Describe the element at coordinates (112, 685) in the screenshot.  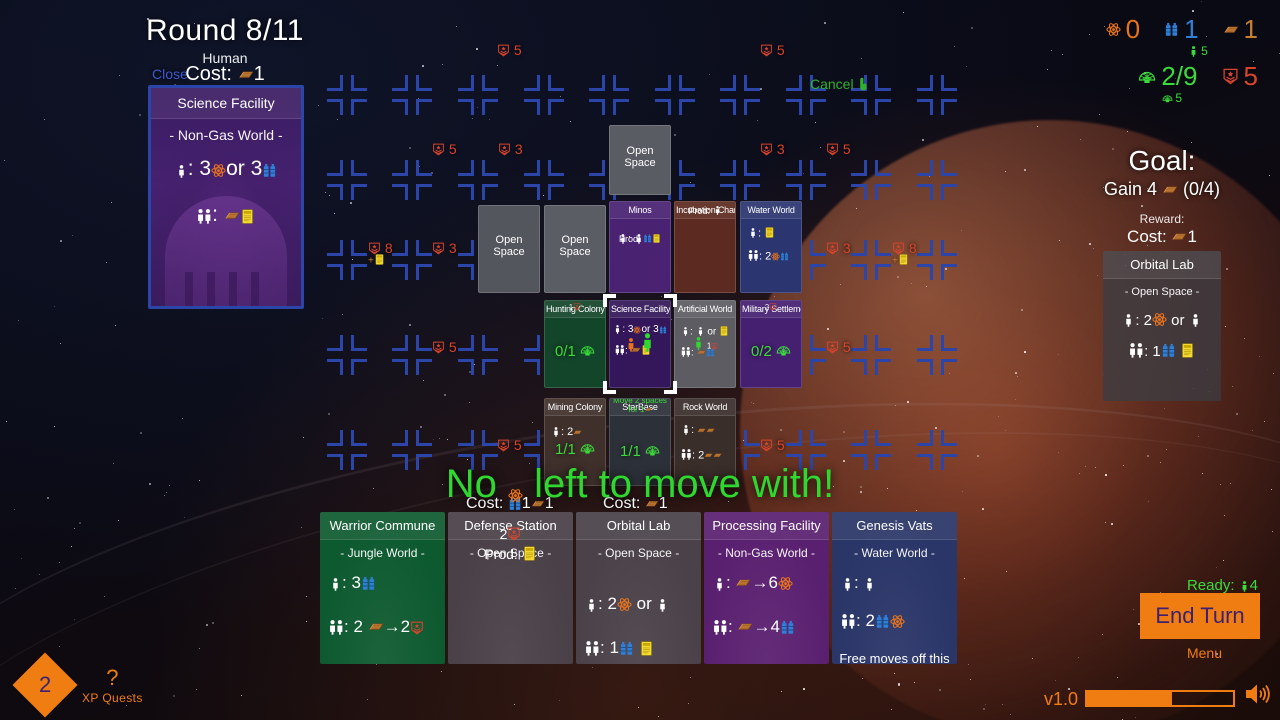
I see `xp-quests-button: ? XP Quests` at that location.